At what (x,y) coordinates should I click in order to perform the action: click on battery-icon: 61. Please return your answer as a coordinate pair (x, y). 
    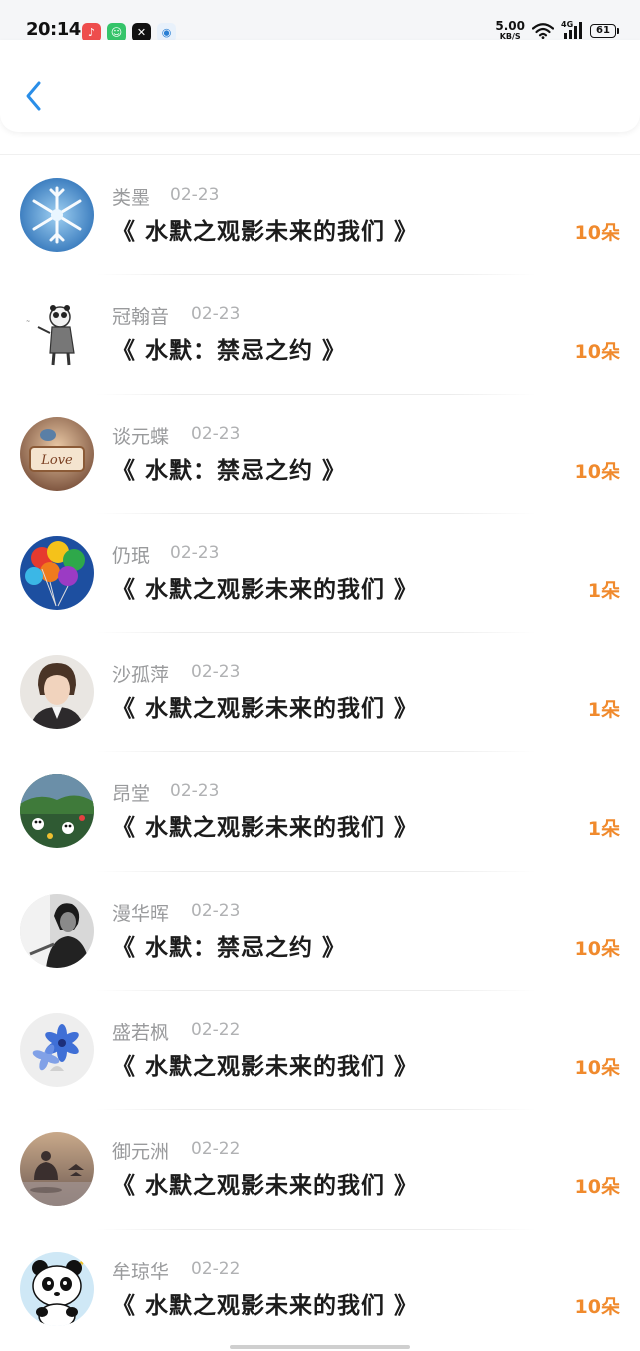
    Looking at the image, I should click on (604, 30).